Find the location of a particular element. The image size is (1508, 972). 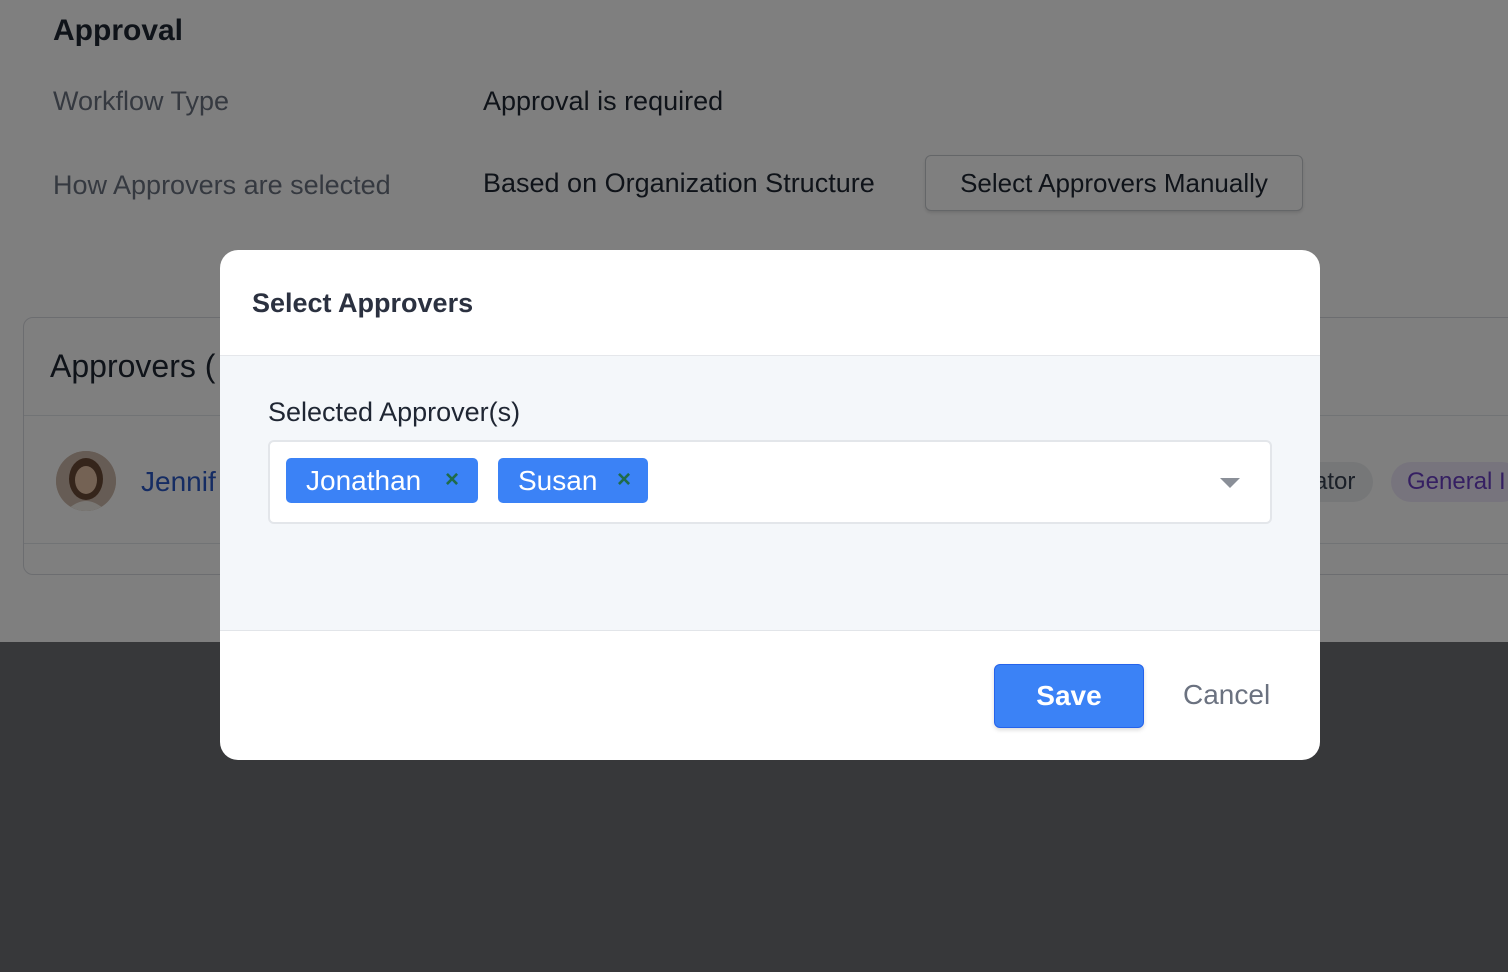

selected-approvers-label: Selected Approver(s) is located at coordinates (394, 412).